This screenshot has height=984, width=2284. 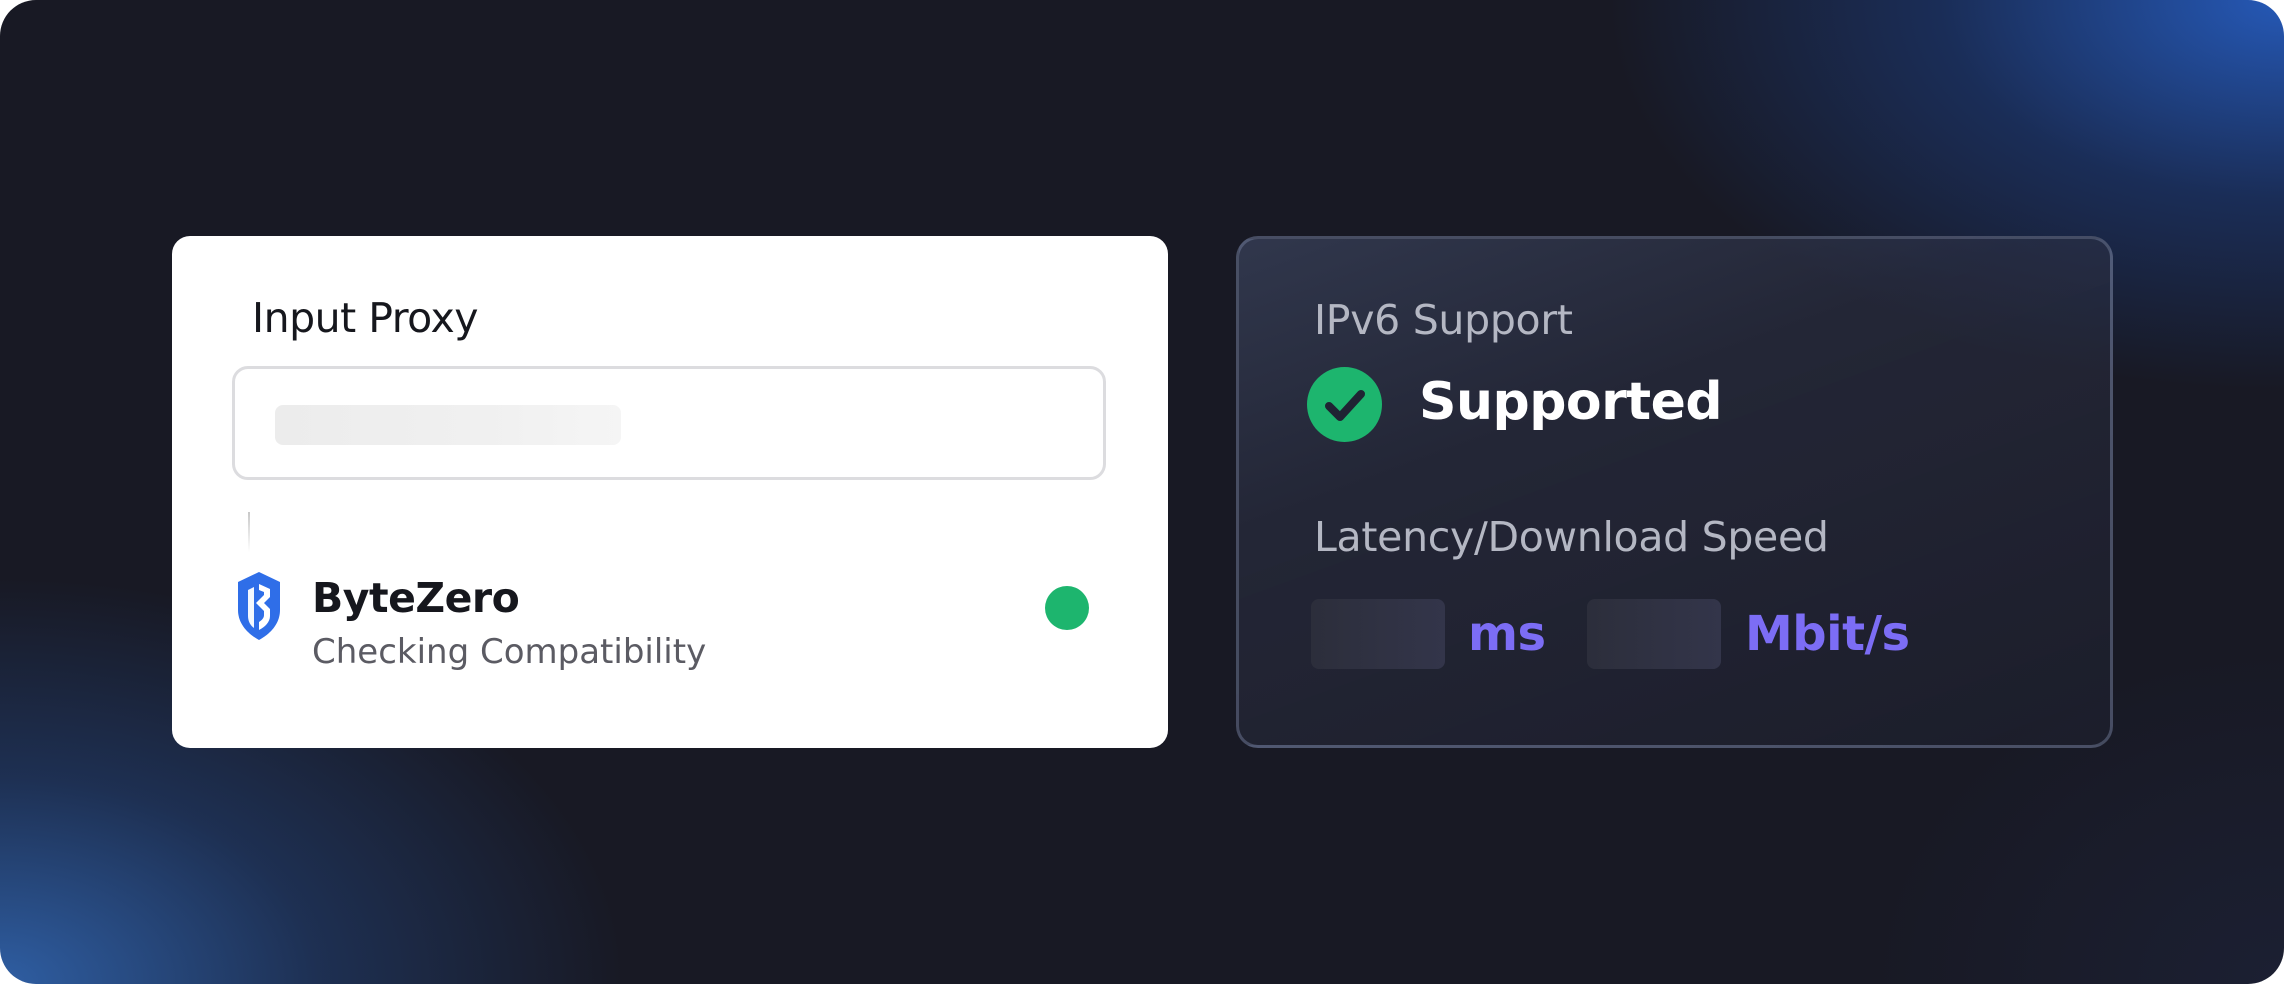 I want to click on bytezero-shield-logo-icon, so click(x=259, y=606).